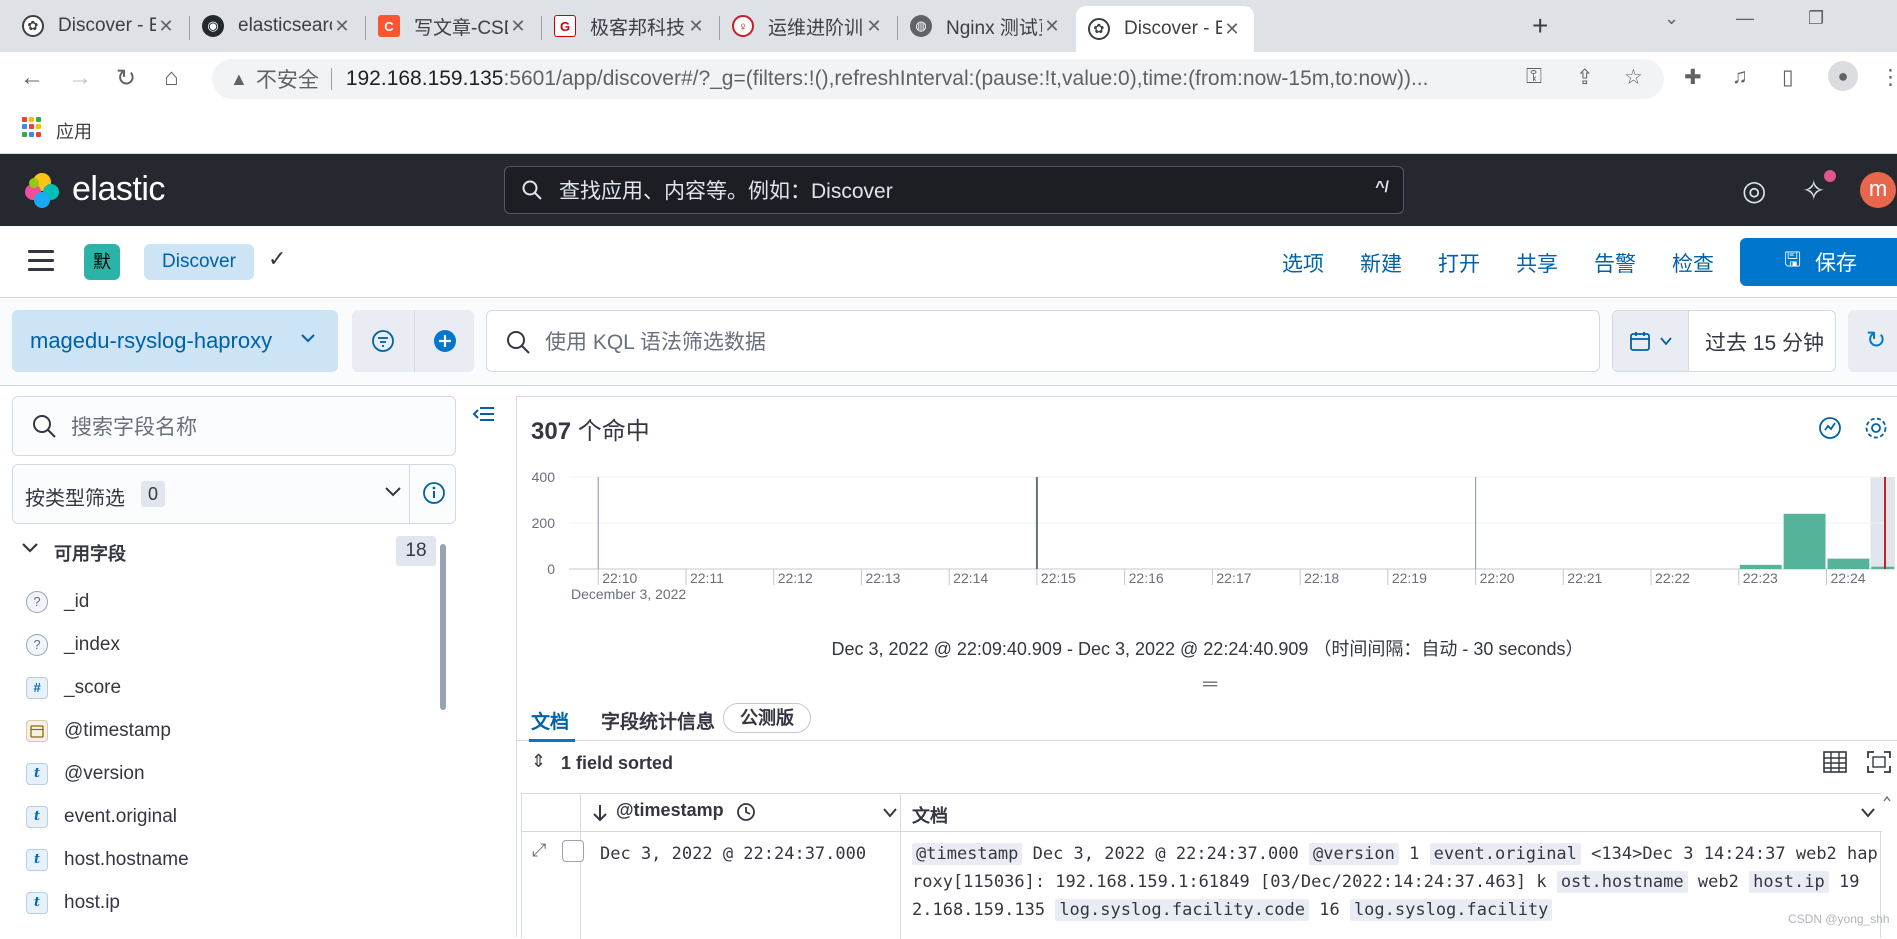 This screenshot has width=1897, height=939. Describe the element at coordinates (1303, 263) in the screenshot. I see `menu-options: 选项` at that location.